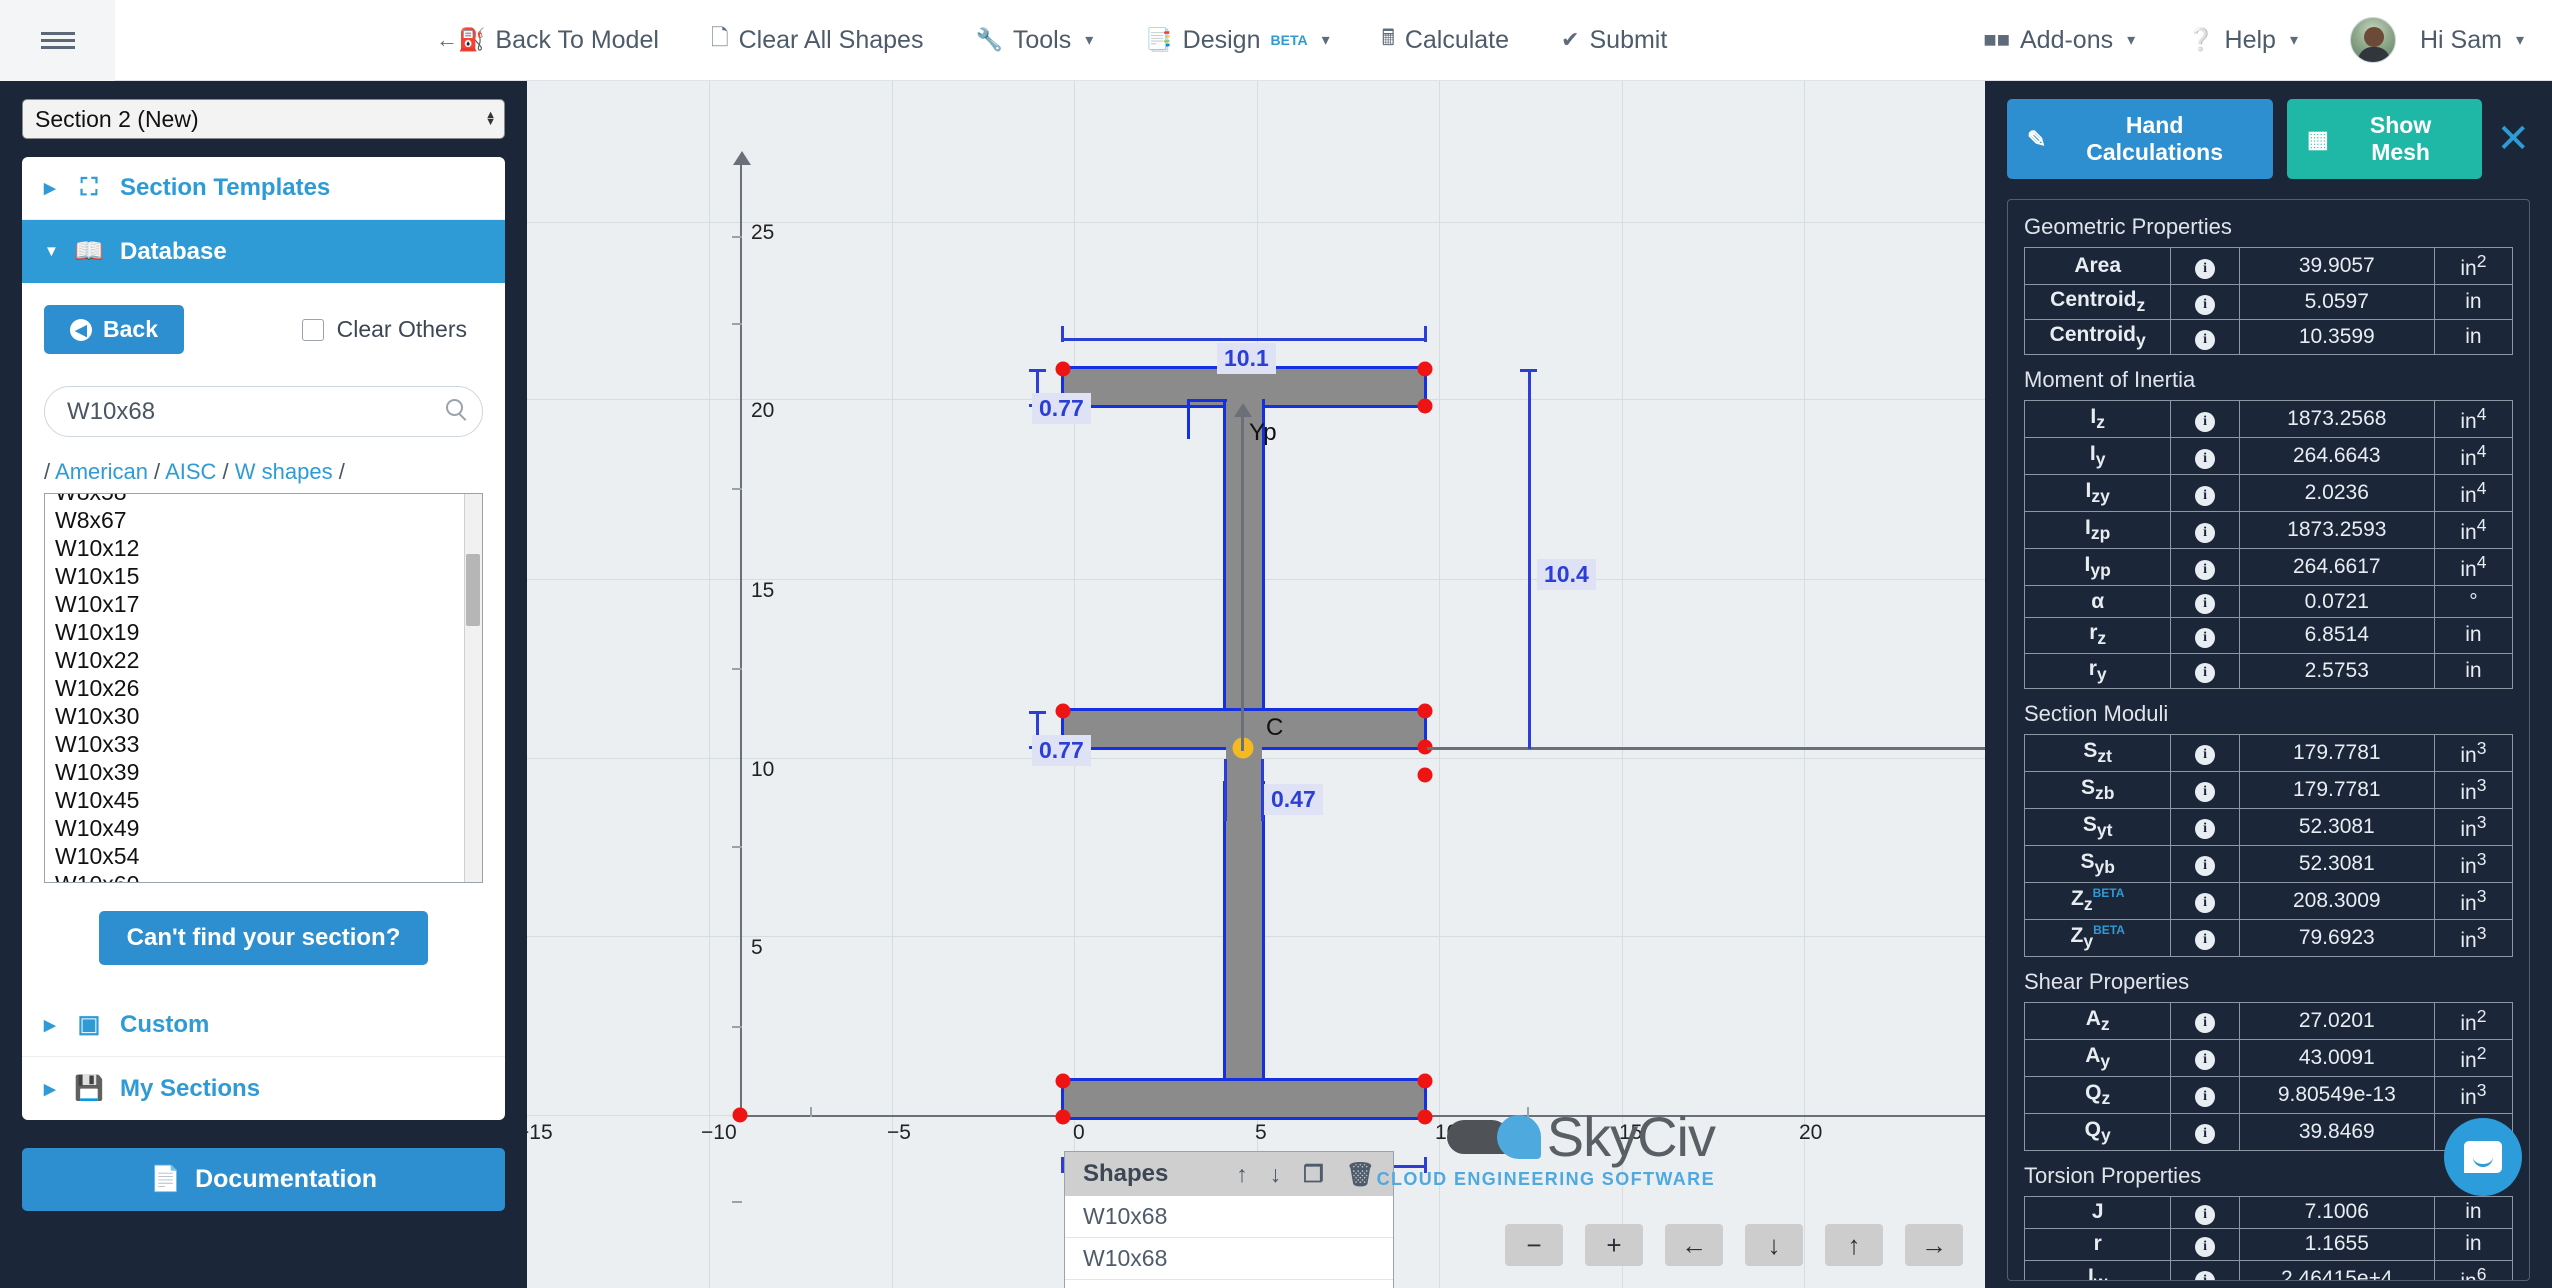 Image resolution: width=2552 pixels, height=1288 pixels. Describe the element at coordinates (817, 40) in the screenshot. I see `clear-all-shapes-button: 🗋 Clear All Shapes` at that location.